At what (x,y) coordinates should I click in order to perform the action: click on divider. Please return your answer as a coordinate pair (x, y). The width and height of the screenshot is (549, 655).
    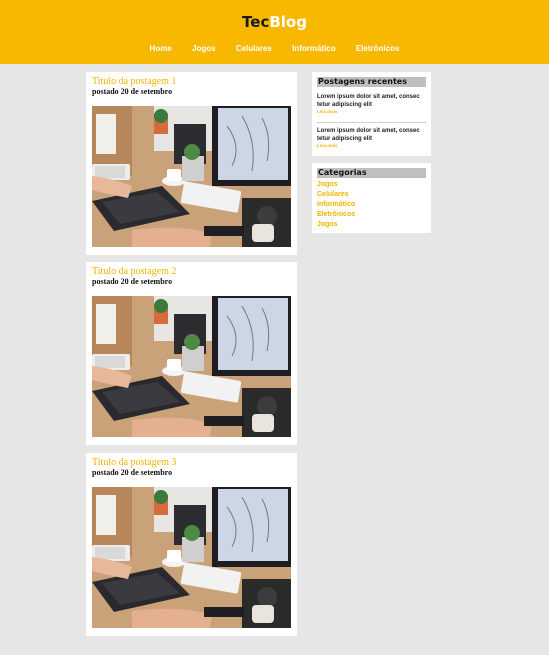
    Looking at the image, I should click on (371, 122).